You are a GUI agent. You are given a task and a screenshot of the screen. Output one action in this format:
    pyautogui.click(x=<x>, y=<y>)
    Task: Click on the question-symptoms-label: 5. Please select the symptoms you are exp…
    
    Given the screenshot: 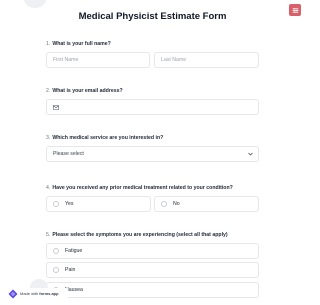 What is the action you would take?
    pyautogui.click(x=137, y=235)
    